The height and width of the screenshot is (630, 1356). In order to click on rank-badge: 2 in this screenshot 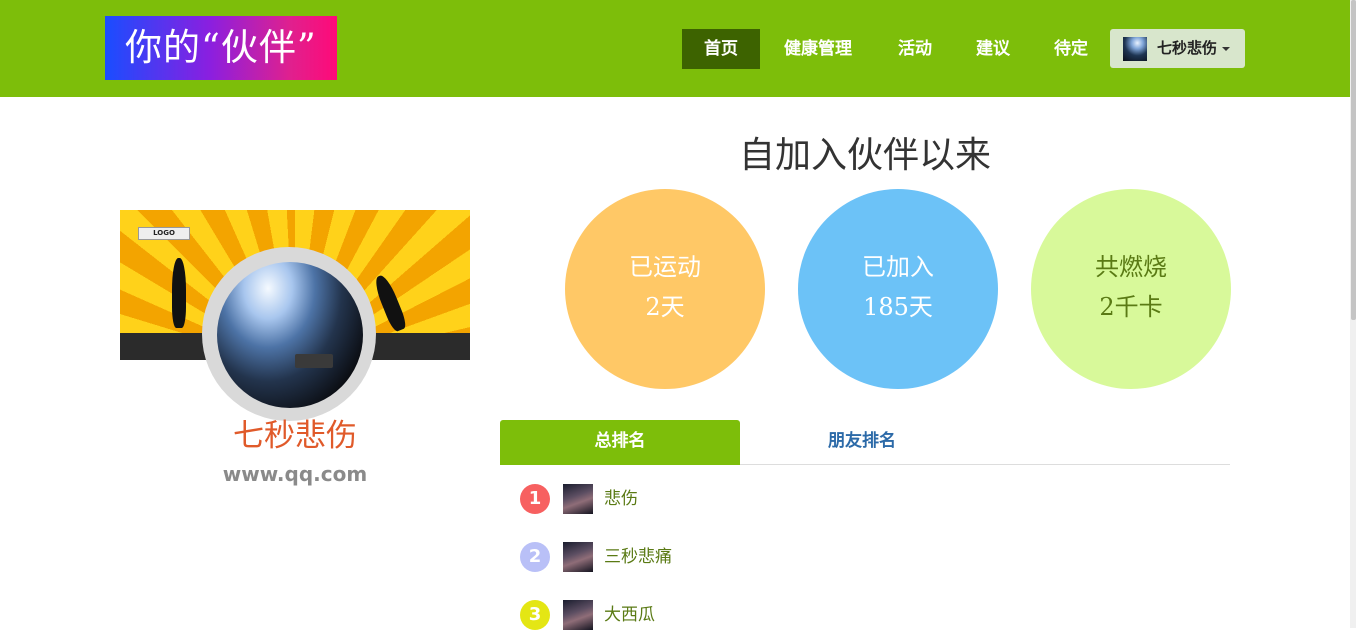, I will do `click(535, 557)`.